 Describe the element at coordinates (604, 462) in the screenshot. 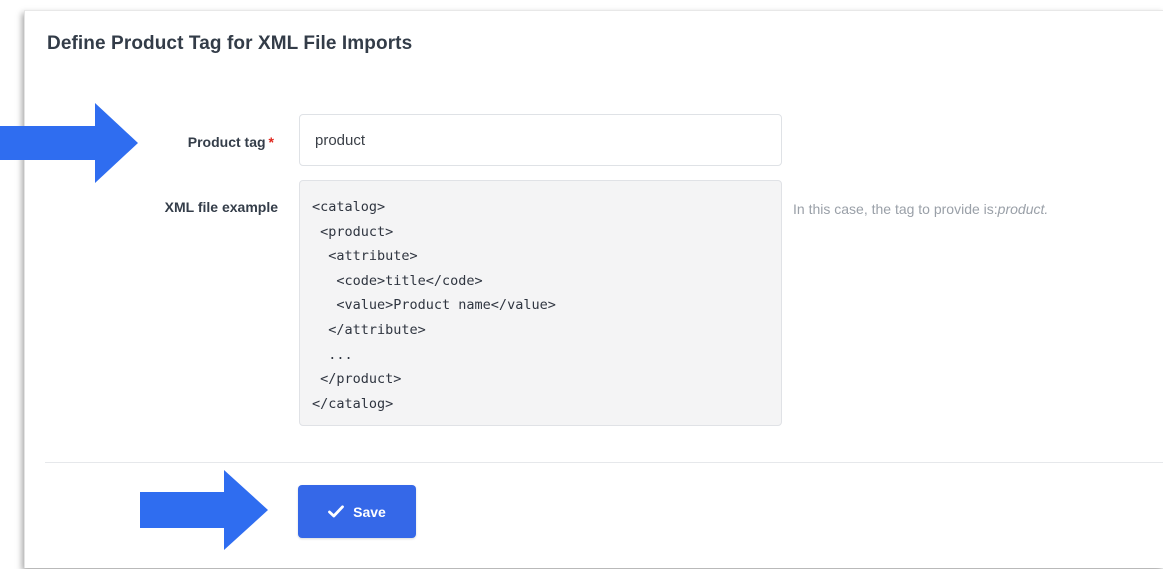

I see `form-divider` at that location.